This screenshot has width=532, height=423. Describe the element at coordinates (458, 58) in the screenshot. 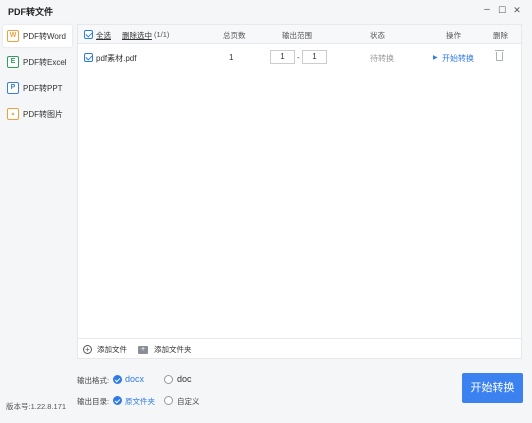

I see `start-convert-link: 开始转换` at that location.